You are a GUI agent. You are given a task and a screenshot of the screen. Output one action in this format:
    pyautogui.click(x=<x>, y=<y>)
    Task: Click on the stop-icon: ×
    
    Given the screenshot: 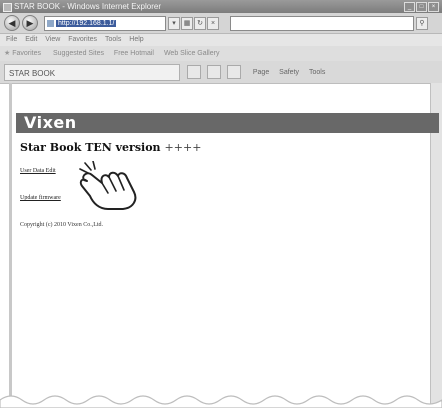 What is the action you would take?
    pyautogui.click(x=213, y=23)
    